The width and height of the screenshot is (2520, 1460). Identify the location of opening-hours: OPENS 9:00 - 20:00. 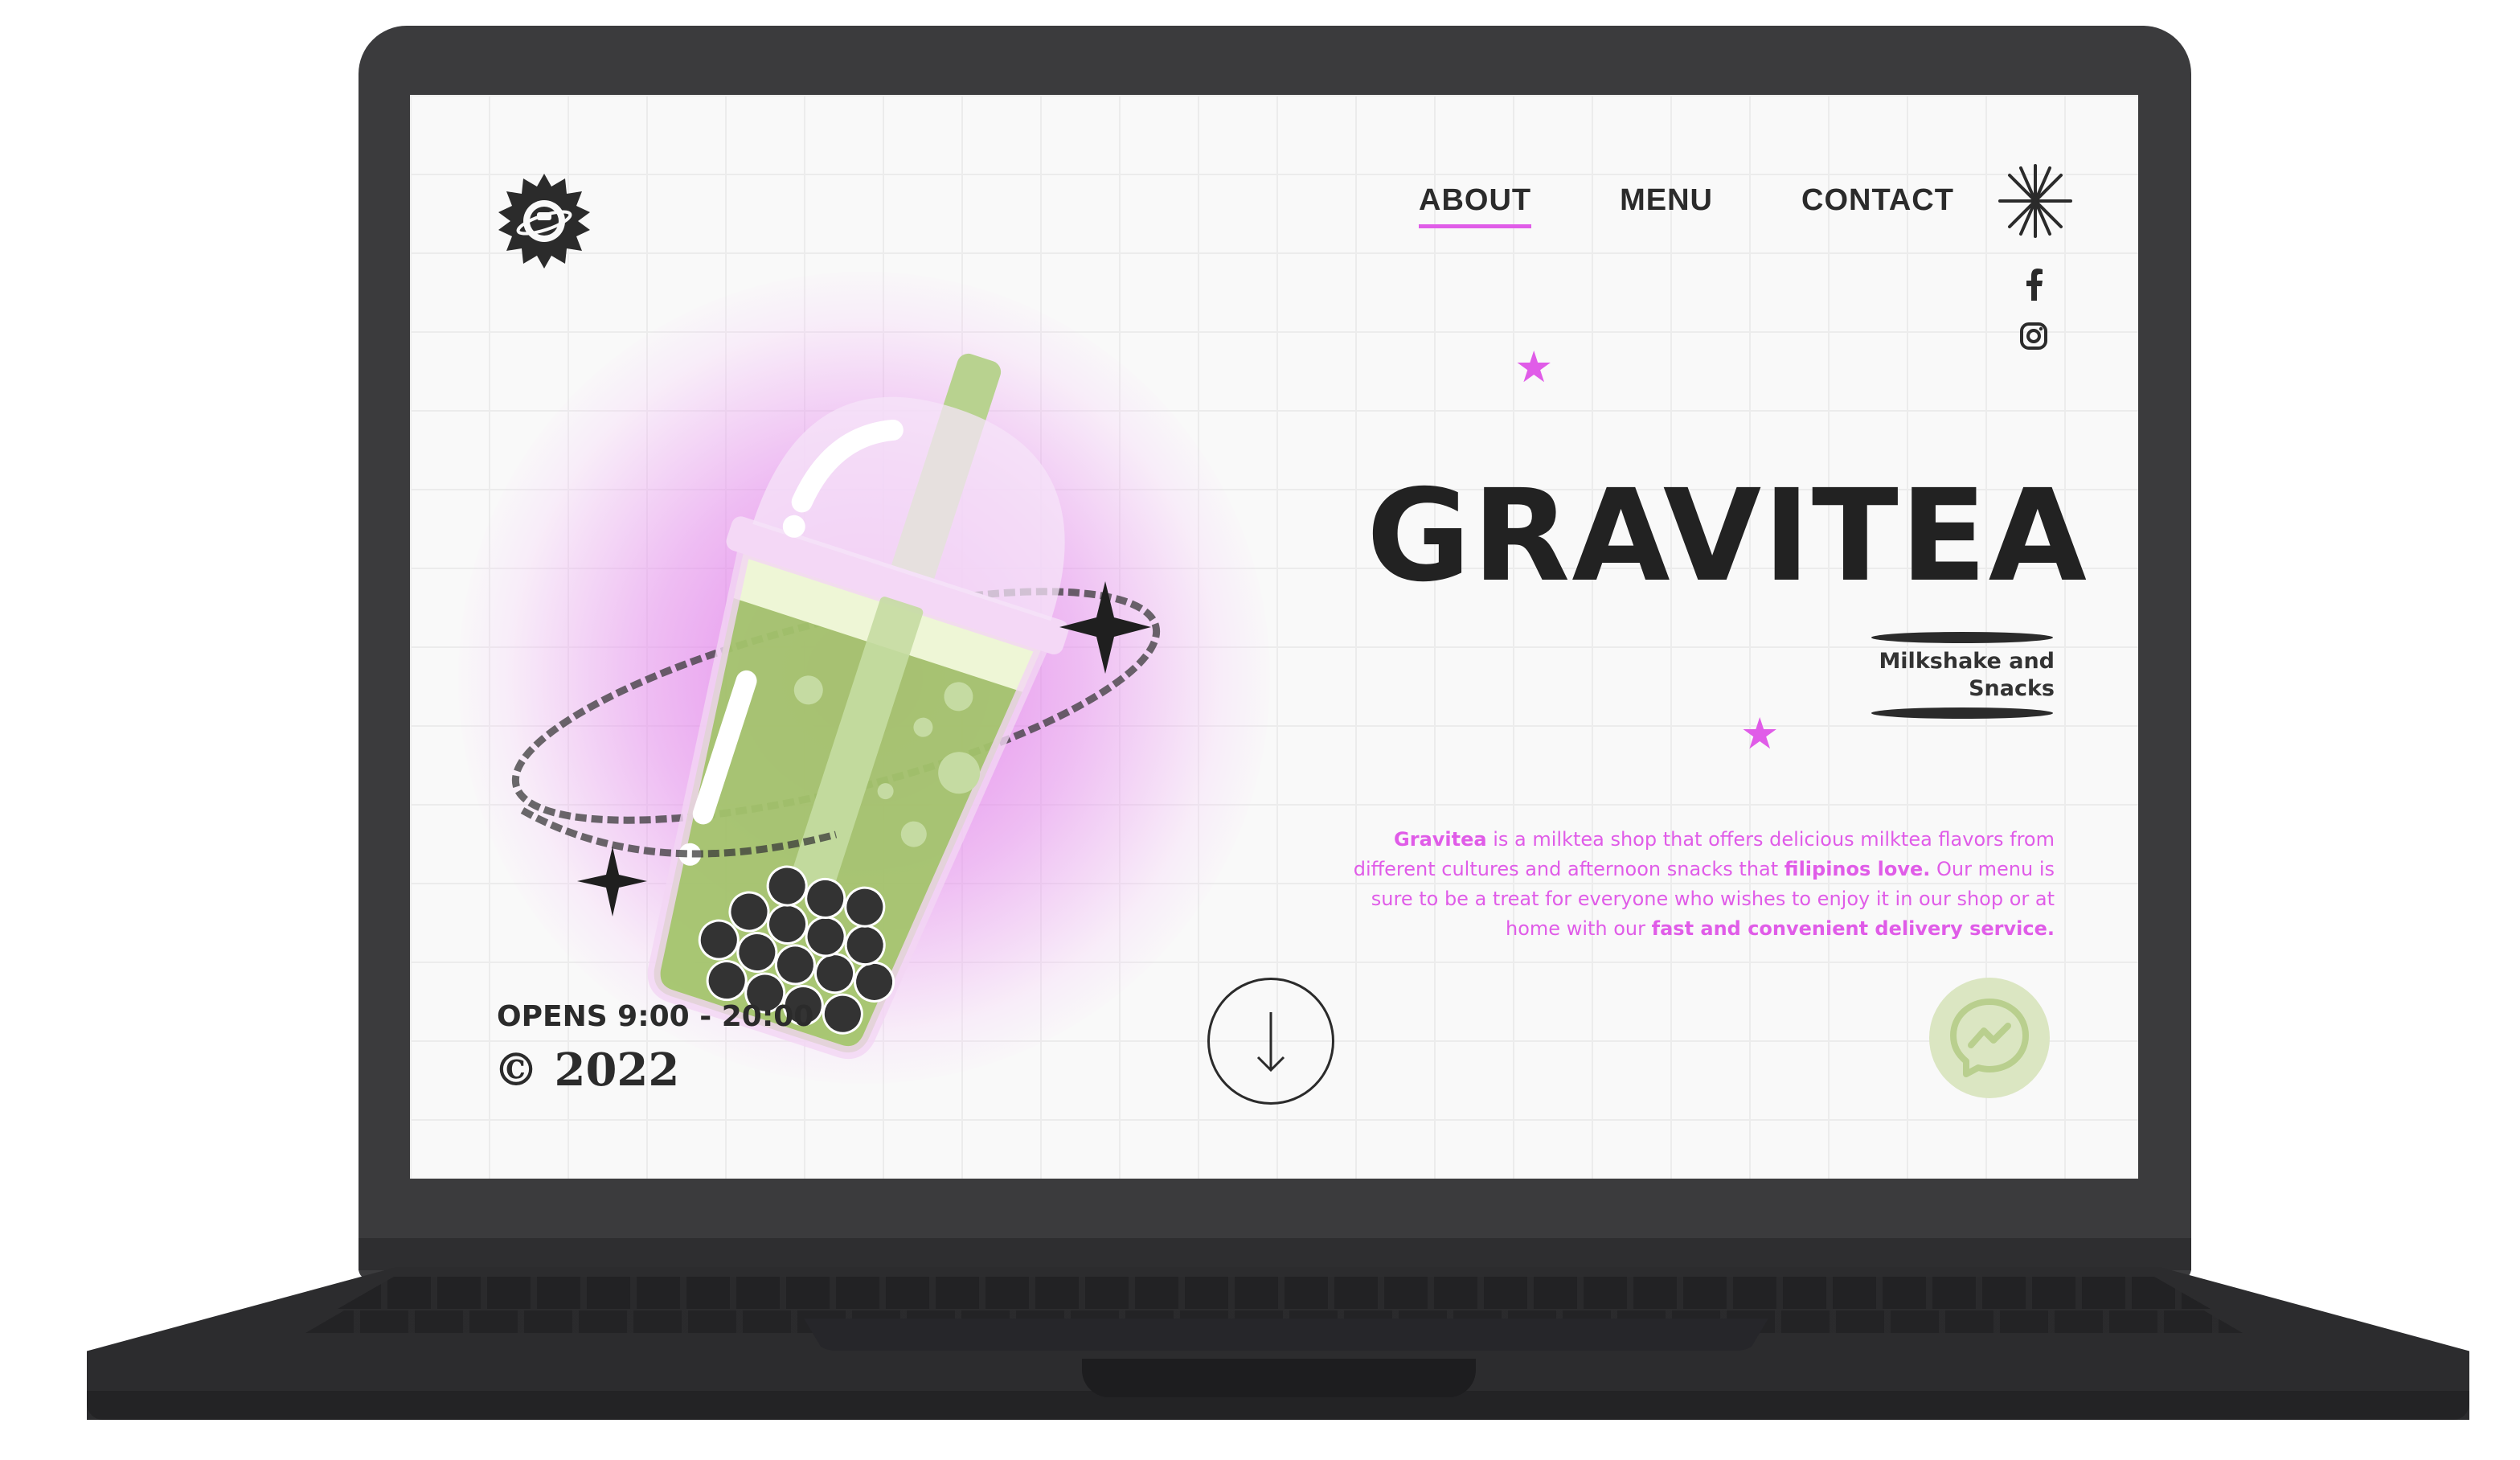
(655, 1016).